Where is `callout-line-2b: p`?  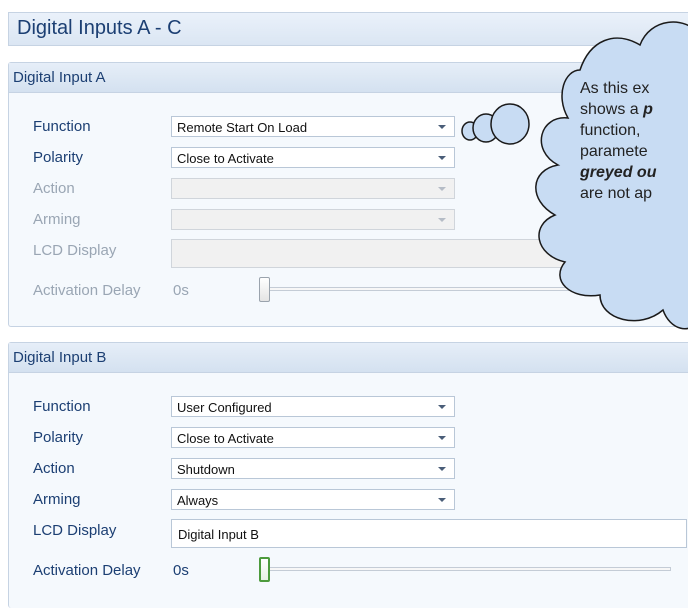 callout-line-2b: p is located at coordinates (648, 109).